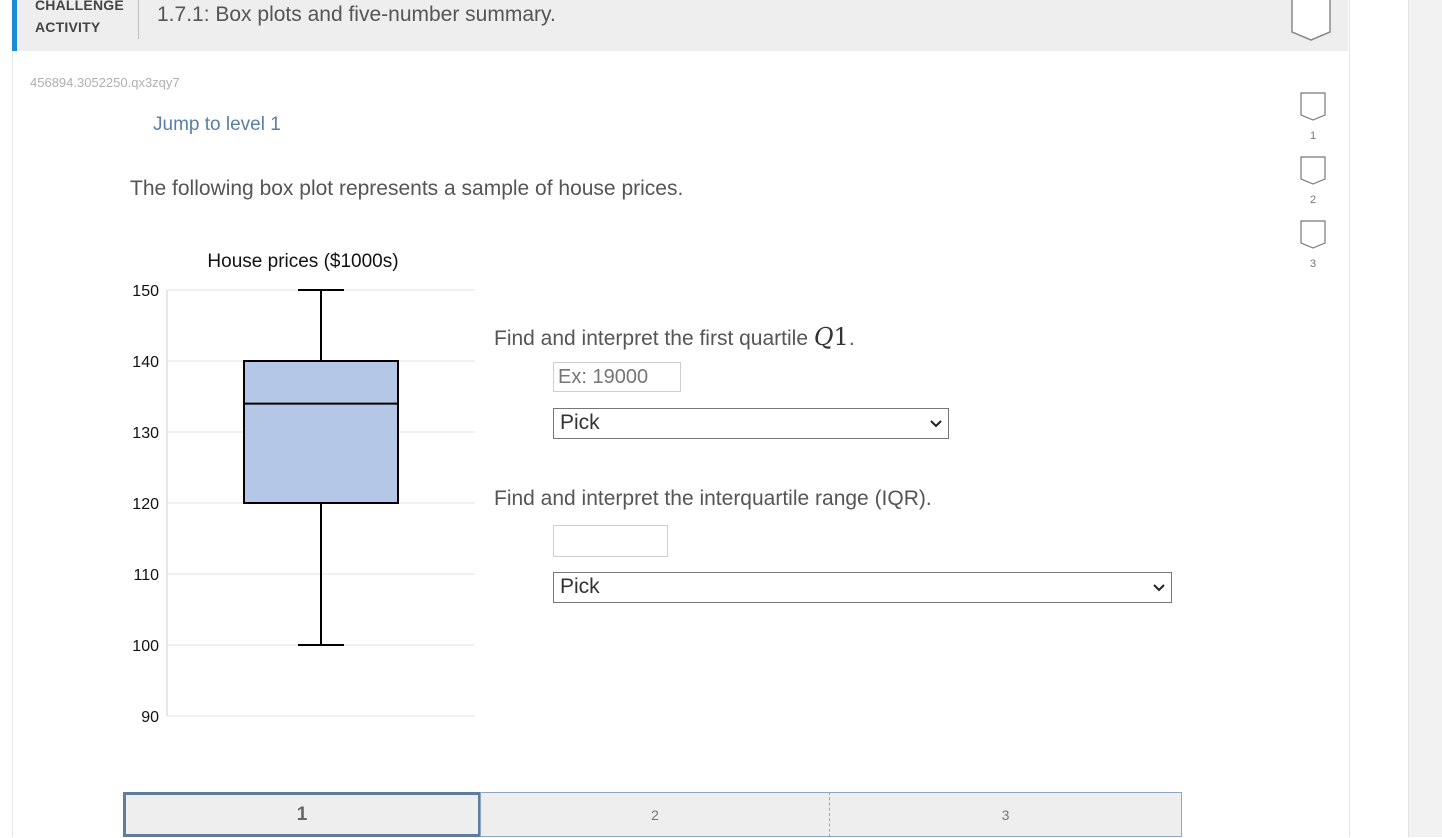  I want to click on activity-type-label: CHALLENGE ACTIVITY, so click(79, 19).